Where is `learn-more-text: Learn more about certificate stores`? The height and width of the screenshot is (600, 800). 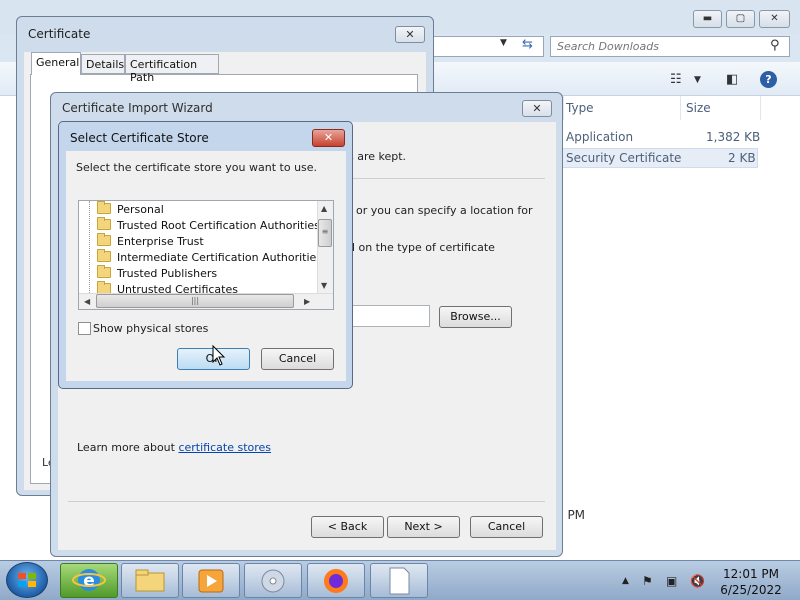
learn-more-text: Learn more about certificate stores is located at coordinates (174, 447).